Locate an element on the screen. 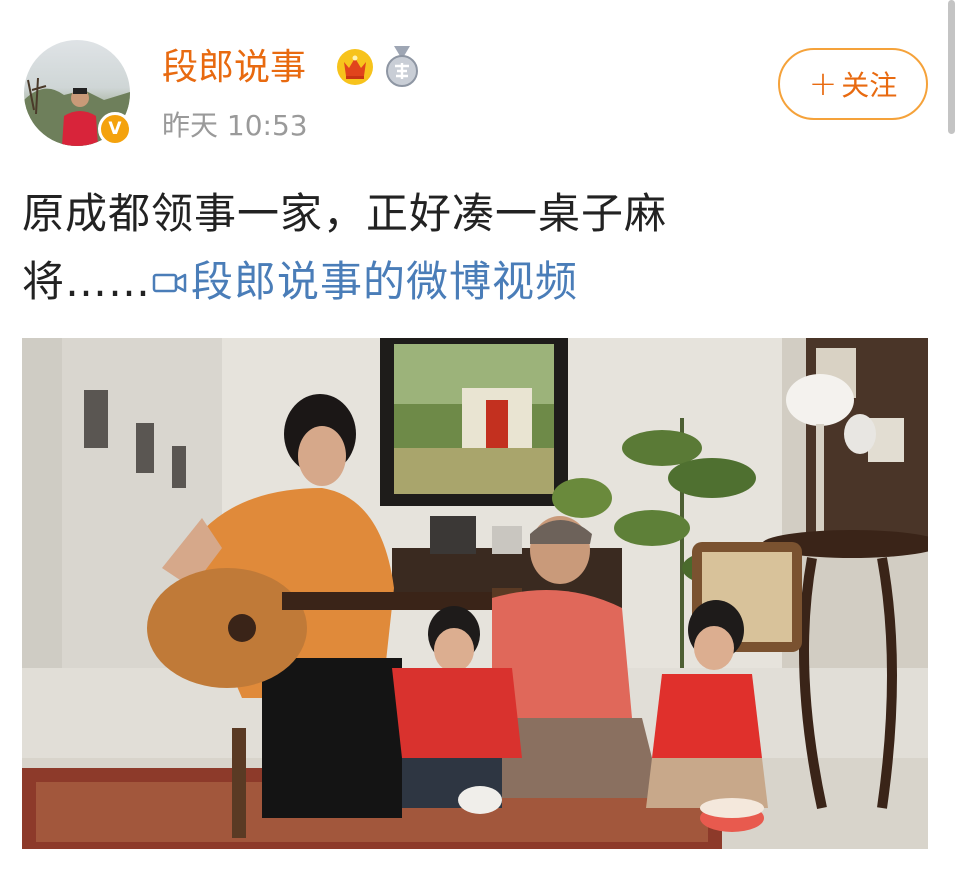 The image size is (960, 869). author-name: 段郎说事 is located at coordinates (234, 68).